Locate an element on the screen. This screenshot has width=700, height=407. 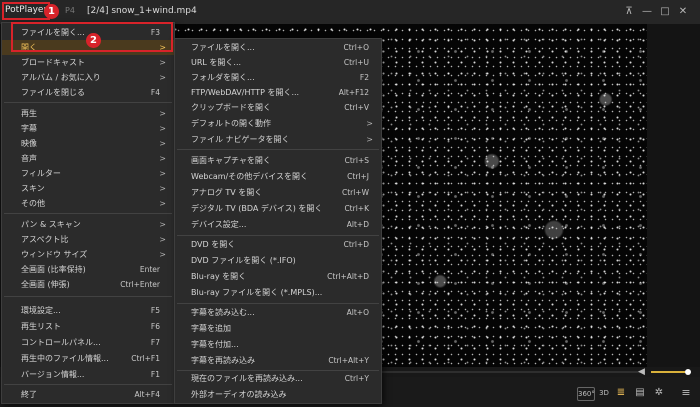
menu-item-subtitles: 字幕 > is located at coordinates (88, 128).